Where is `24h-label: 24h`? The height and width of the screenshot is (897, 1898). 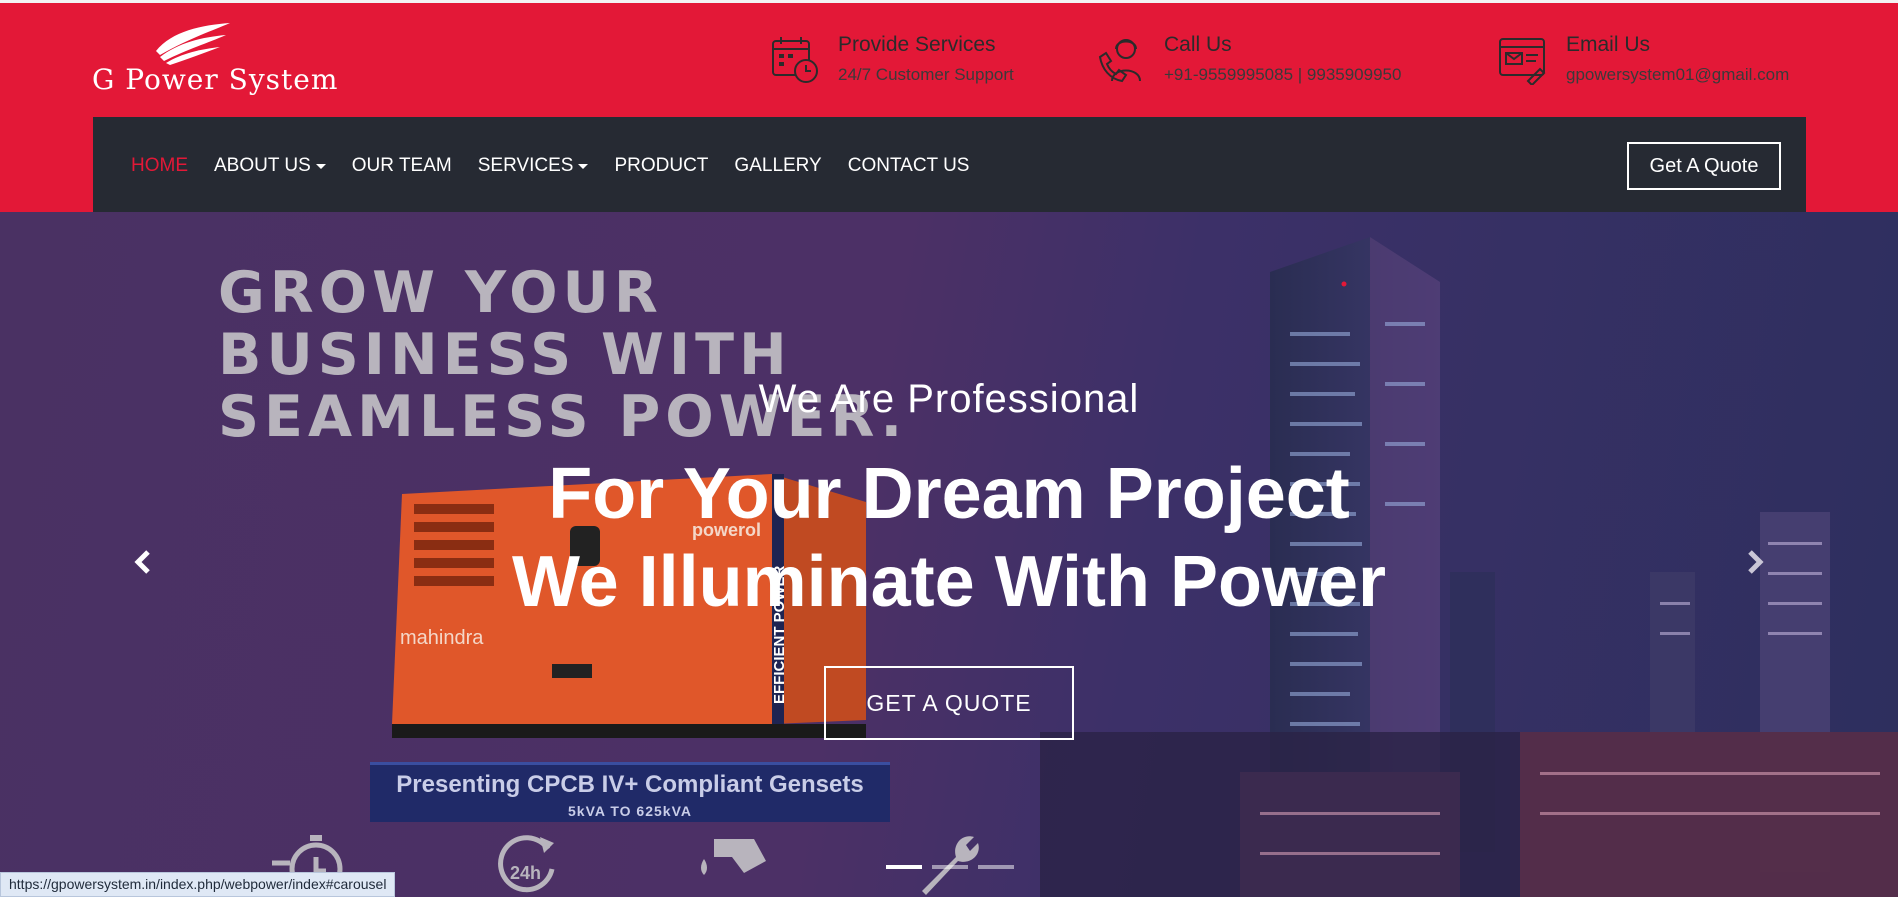 24h-label: 24h is located at coordinates (525, 873).